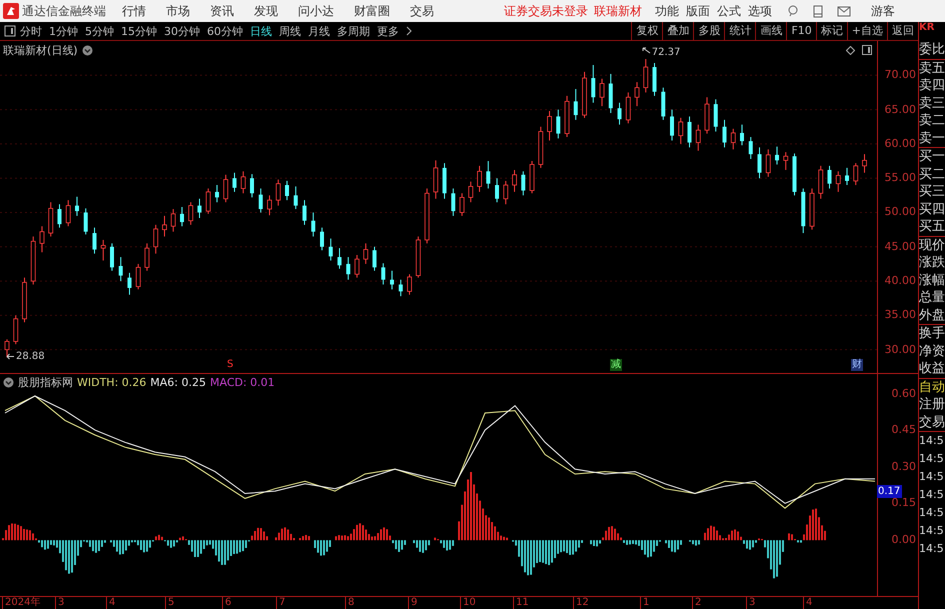 The image size is (945, 609). Describe the element at coordinates (904, 467) in the screenshot. I see `indicator-axis-label: 0.30` at that location.